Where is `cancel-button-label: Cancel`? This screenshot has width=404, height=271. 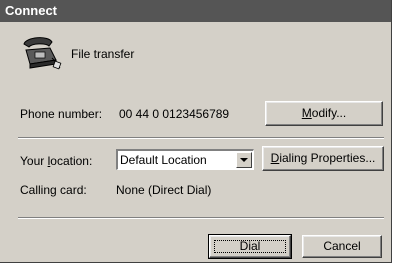
cancel-button-label: Cancel is located at coordinates (342, 246).